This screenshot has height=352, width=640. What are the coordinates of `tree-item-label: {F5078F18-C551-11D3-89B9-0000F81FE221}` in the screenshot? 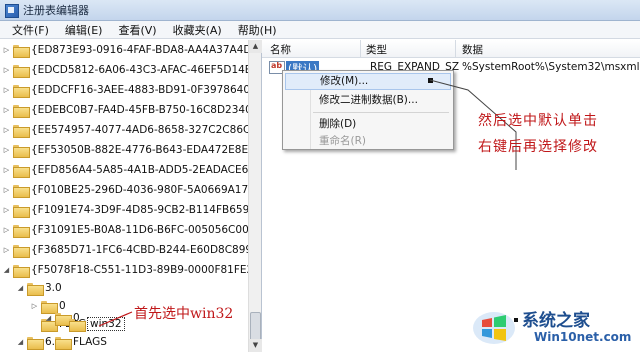 It's located at (146, 270).